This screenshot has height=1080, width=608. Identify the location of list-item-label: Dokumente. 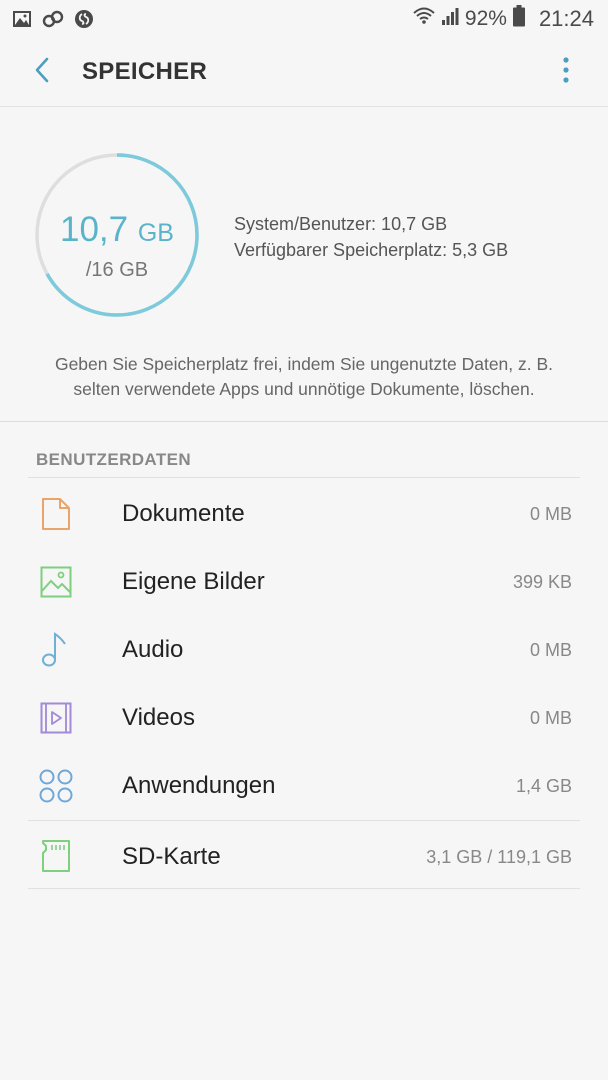
(183, 513).